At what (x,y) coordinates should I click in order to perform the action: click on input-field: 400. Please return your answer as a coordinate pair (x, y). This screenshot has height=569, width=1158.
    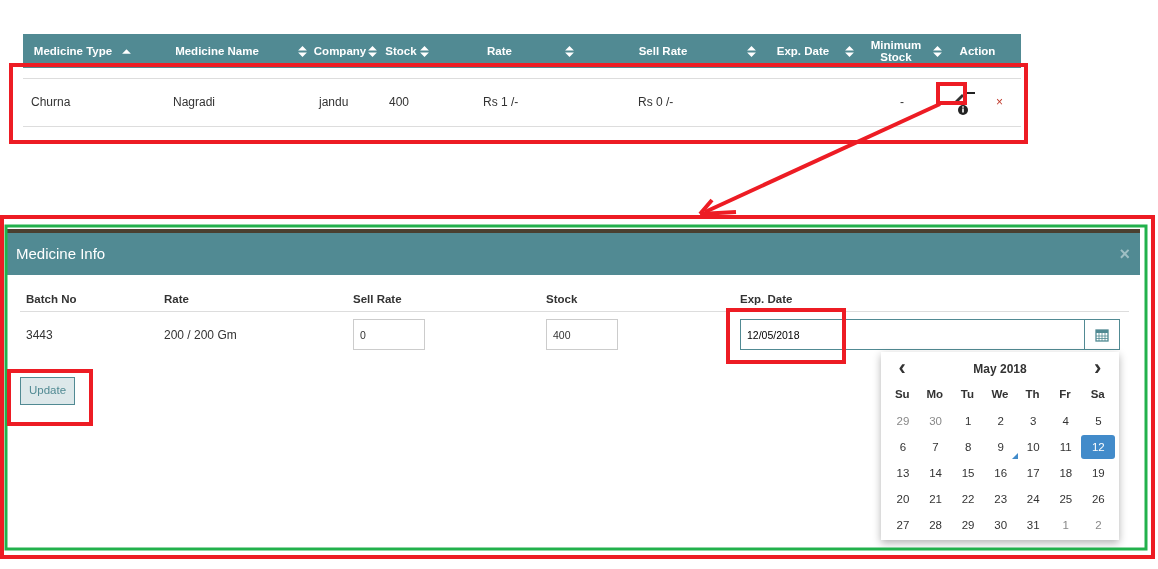
    Looking at the image, I should click on (582, 335).